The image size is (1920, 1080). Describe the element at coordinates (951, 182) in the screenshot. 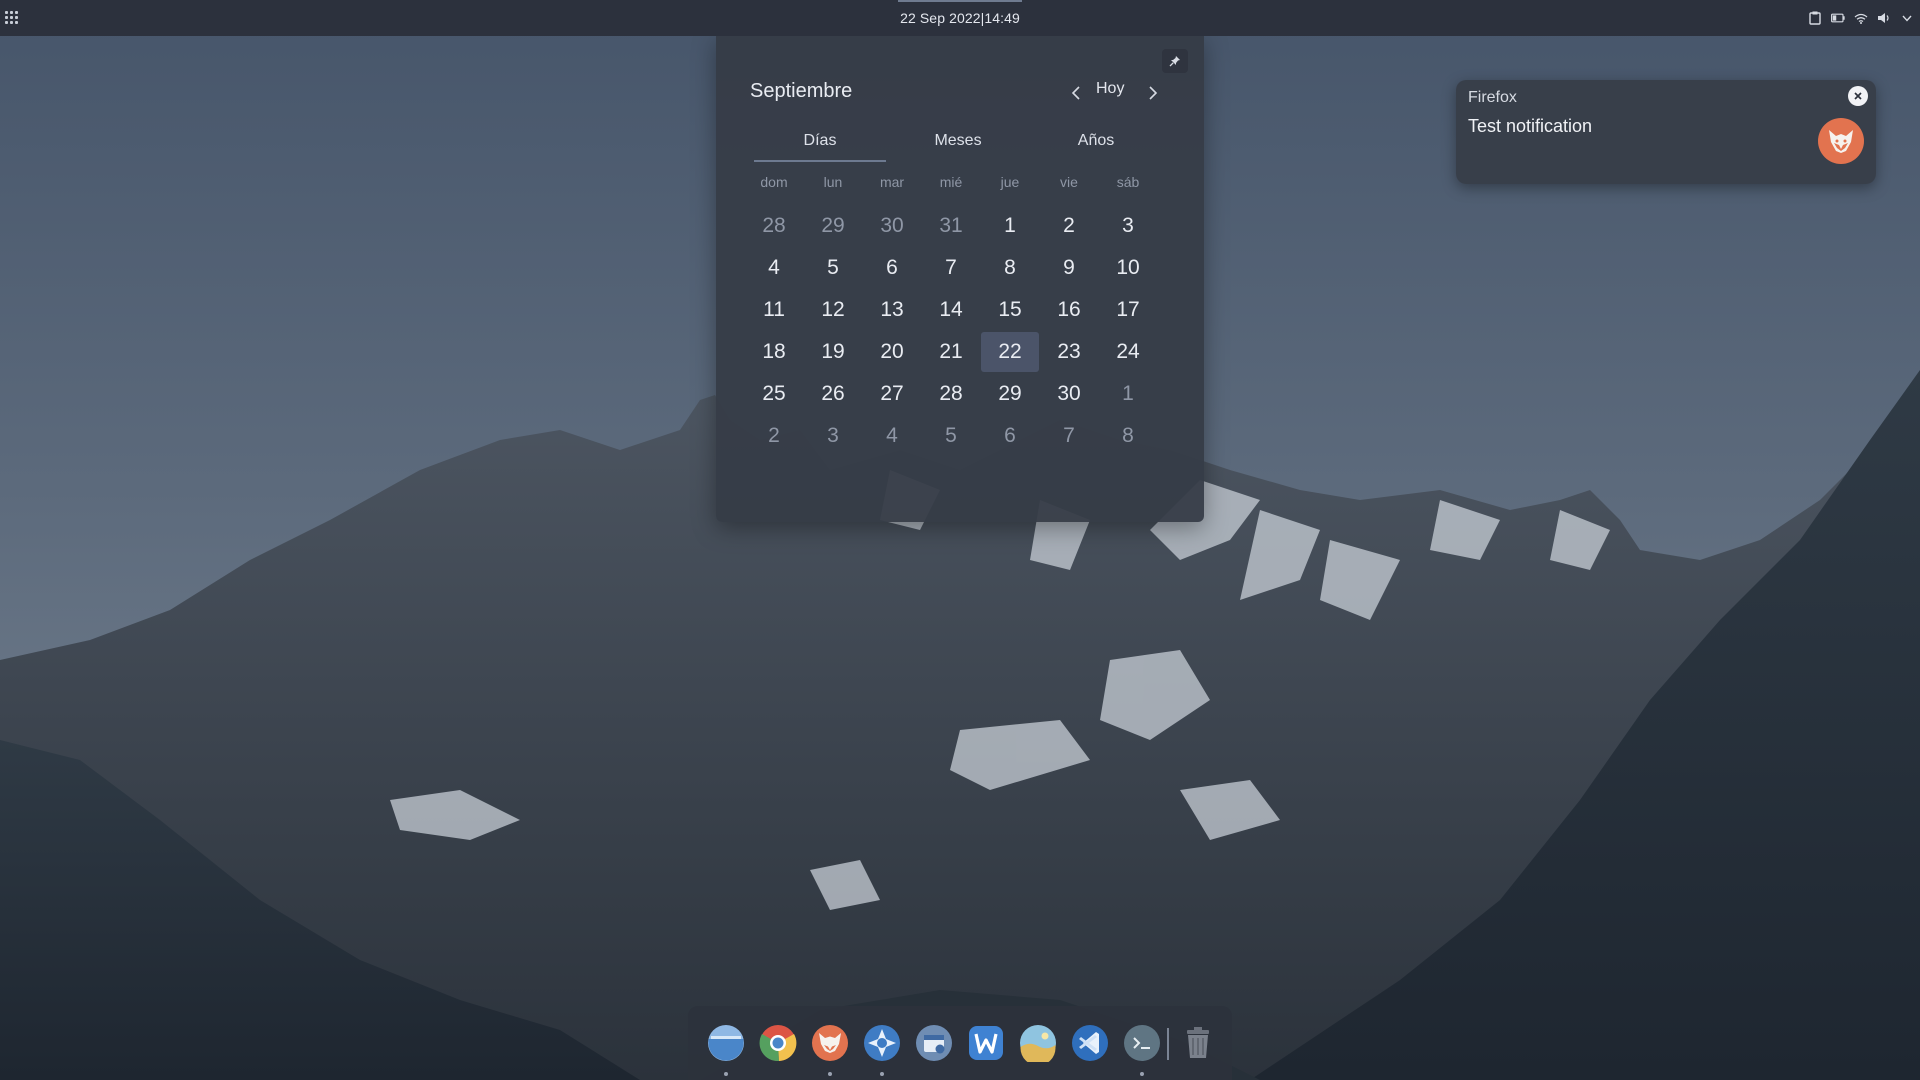

I see `weekday-label: mié` at that location.